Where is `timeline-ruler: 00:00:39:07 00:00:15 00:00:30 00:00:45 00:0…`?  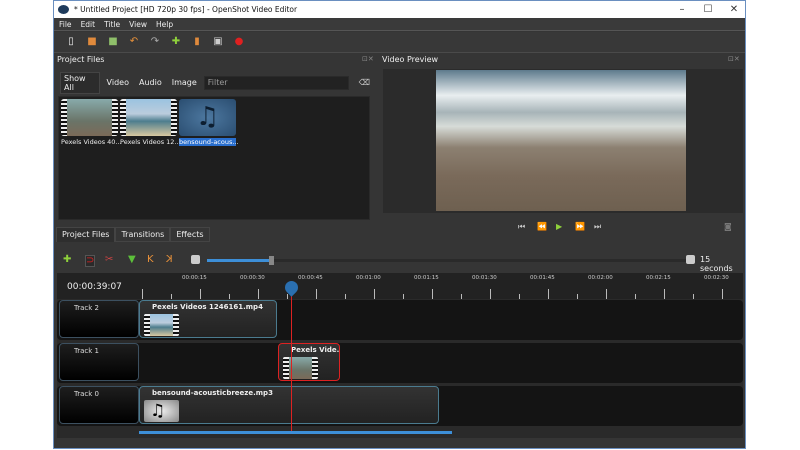 timeline-ruler: 00:00:39:07 00:00:15 00:00:30 00:00:45 00:0… is located at coordinates (400, 286).